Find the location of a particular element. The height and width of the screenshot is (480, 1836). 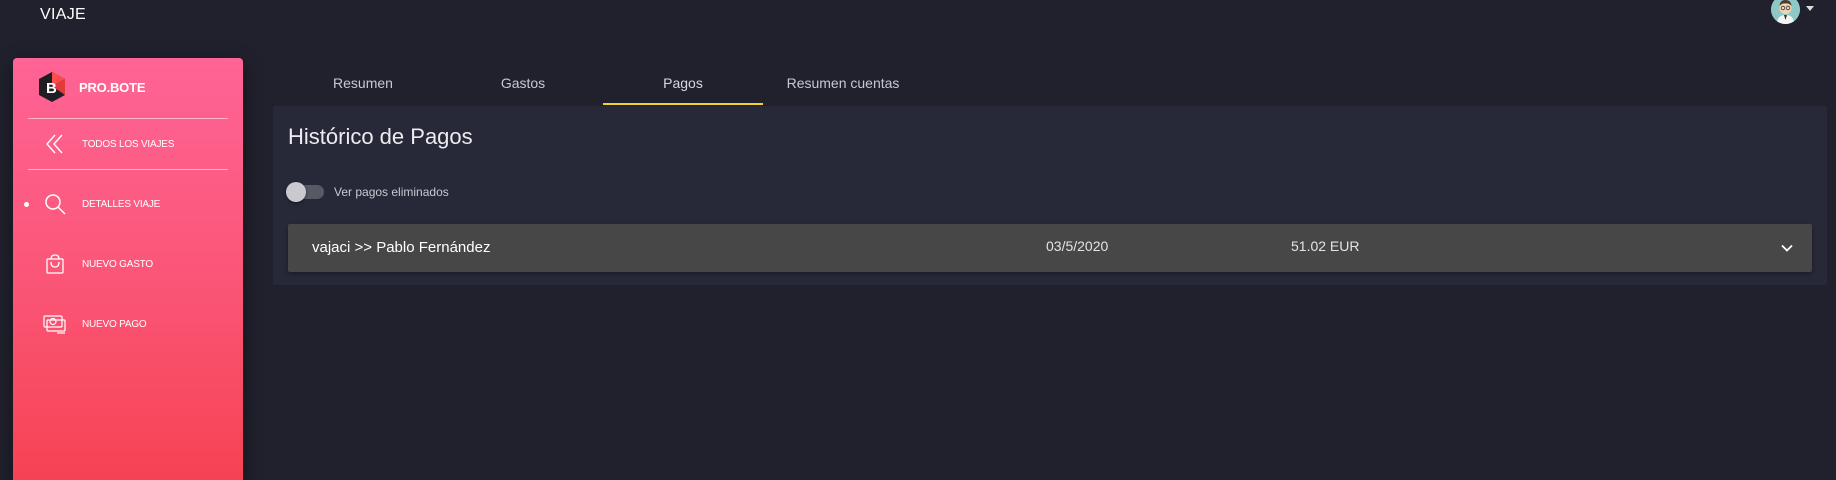

shopping-bag-icon is located at coordinates (55, 264).